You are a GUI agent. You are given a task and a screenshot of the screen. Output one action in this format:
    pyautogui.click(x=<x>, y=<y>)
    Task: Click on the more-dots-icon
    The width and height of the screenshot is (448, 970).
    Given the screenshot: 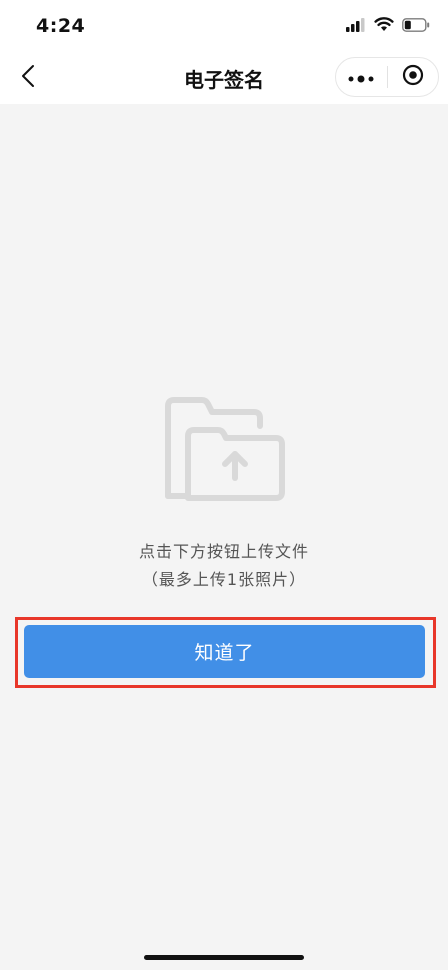 What is the action you would take?
    pyautogui.click(x=361, y=77)
    